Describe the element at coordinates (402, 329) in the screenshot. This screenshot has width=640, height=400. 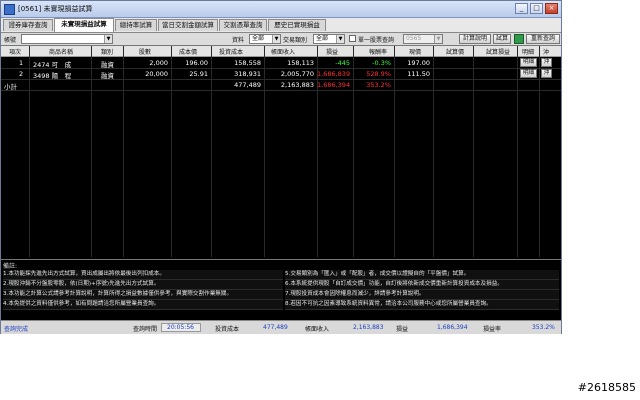
I see `pnl-label: 損益` at that location.